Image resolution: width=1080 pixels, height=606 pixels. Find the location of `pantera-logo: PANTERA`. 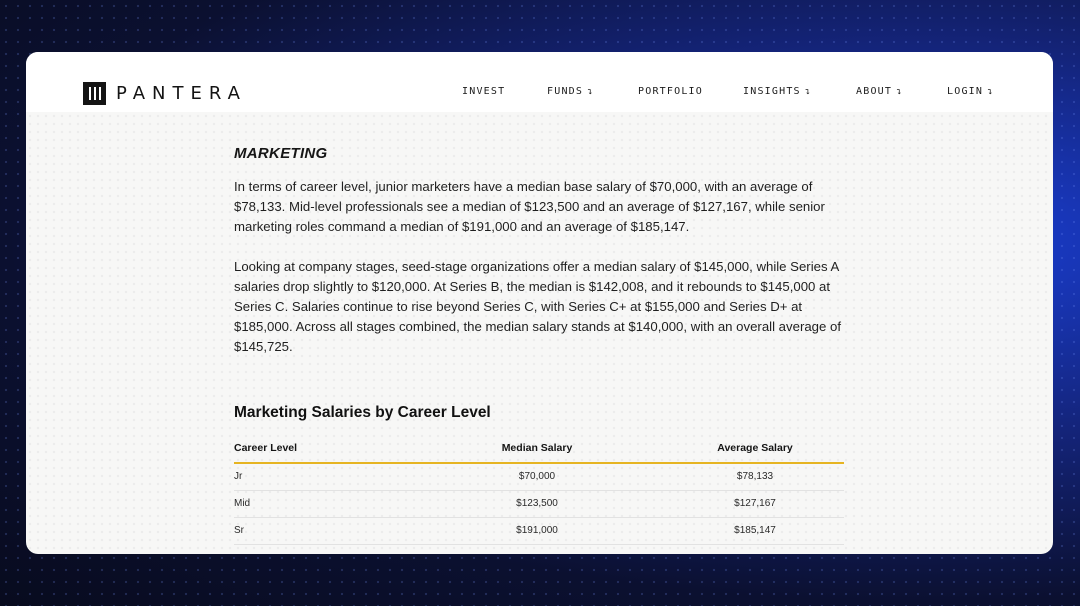

pantera-logo: PANTERA is located at coordinates (165, 93).